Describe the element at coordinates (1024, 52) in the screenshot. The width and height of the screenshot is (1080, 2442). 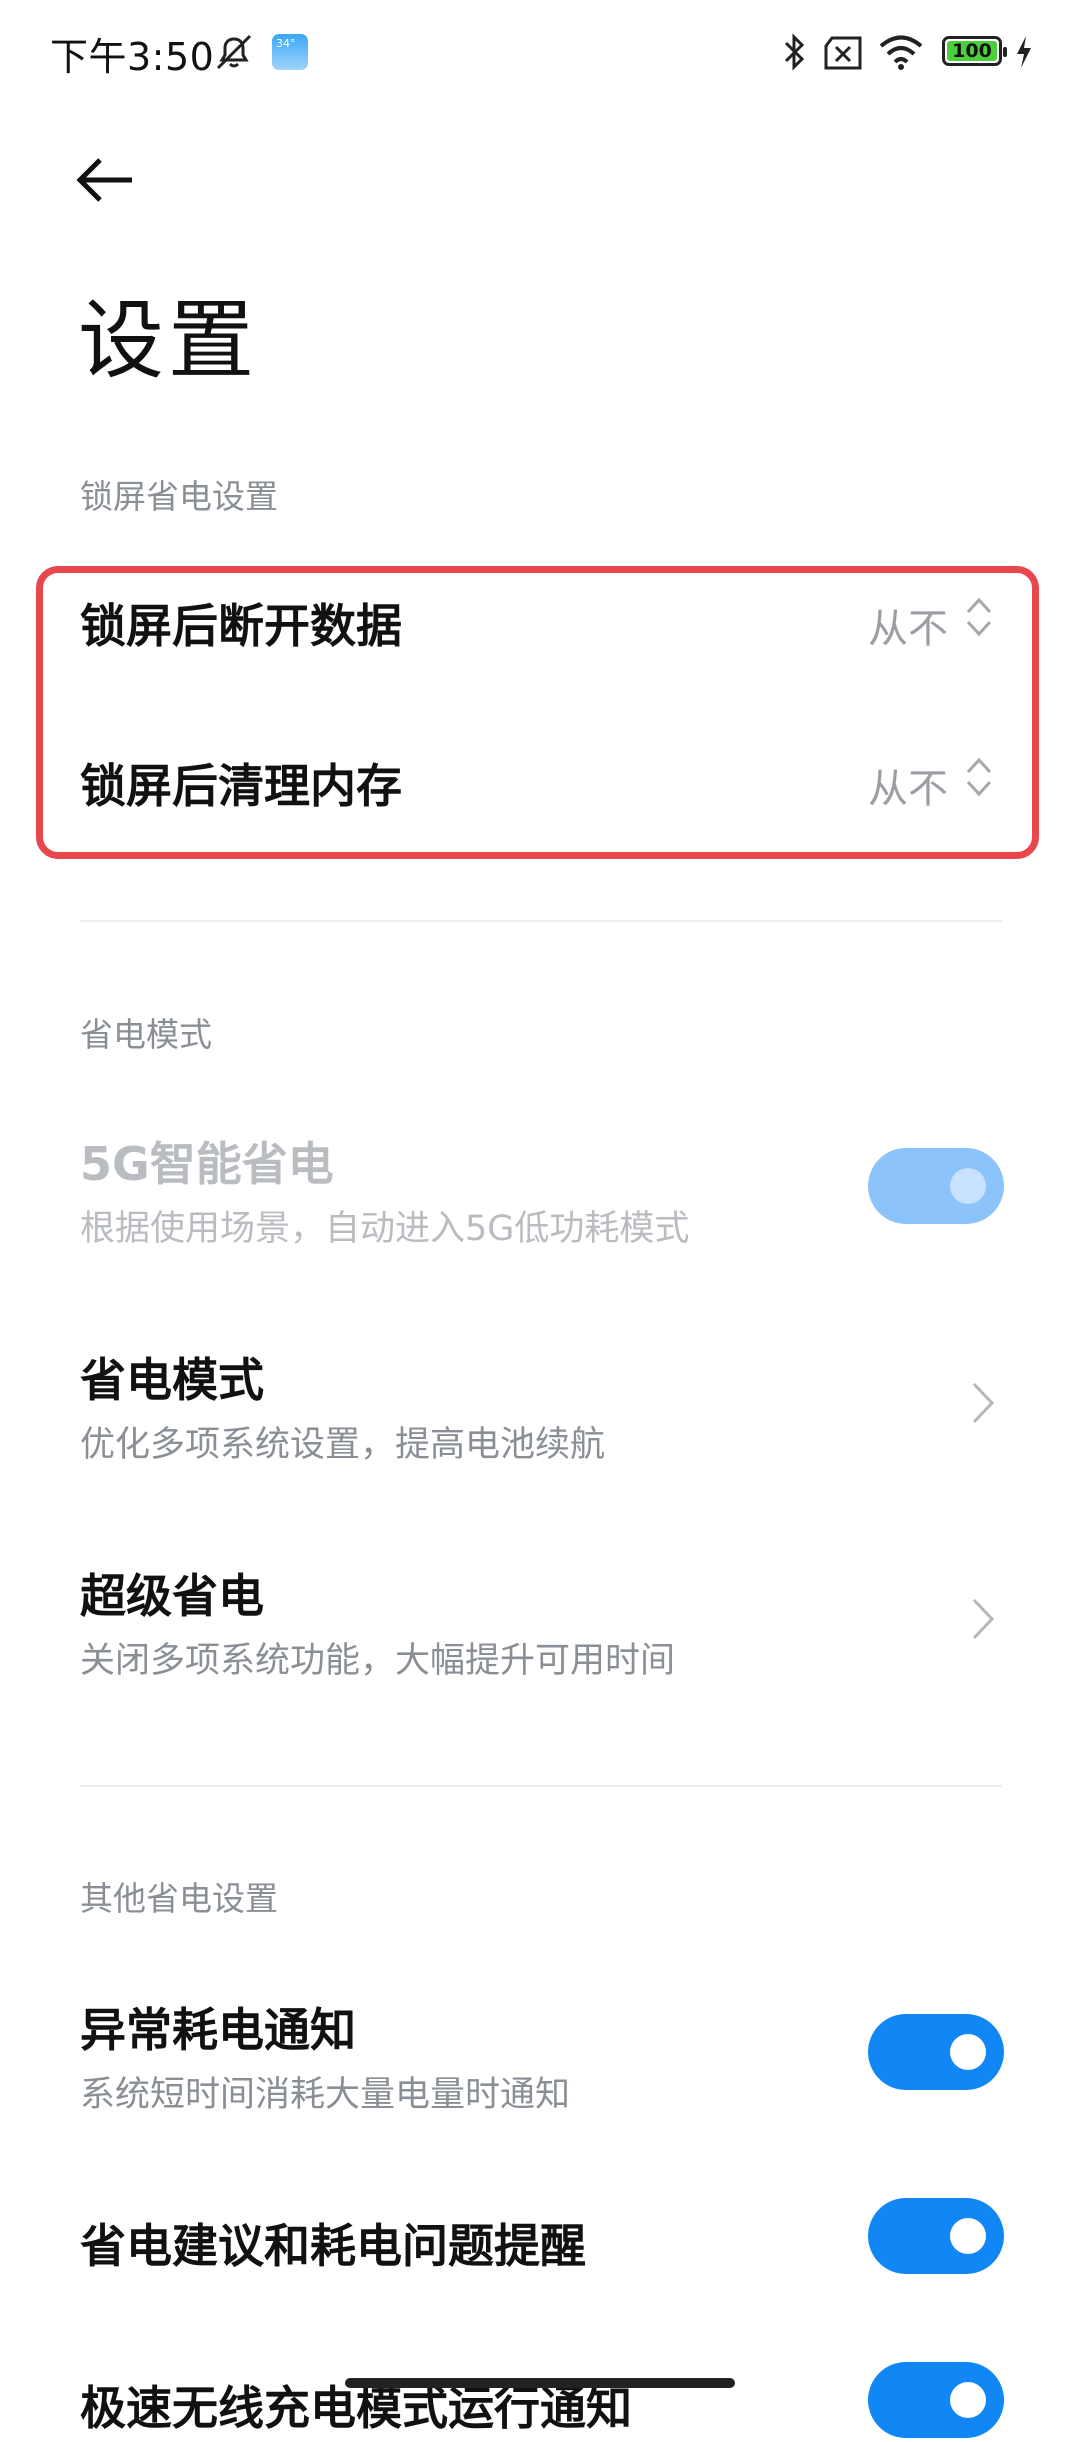
I see `charging-icon` at that location.